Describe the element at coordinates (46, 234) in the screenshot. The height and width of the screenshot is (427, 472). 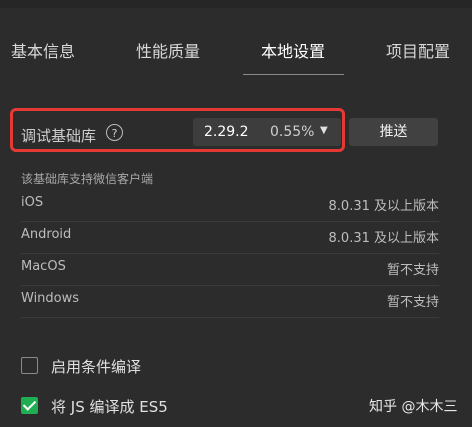
I see `platform-name: Android` at that location.